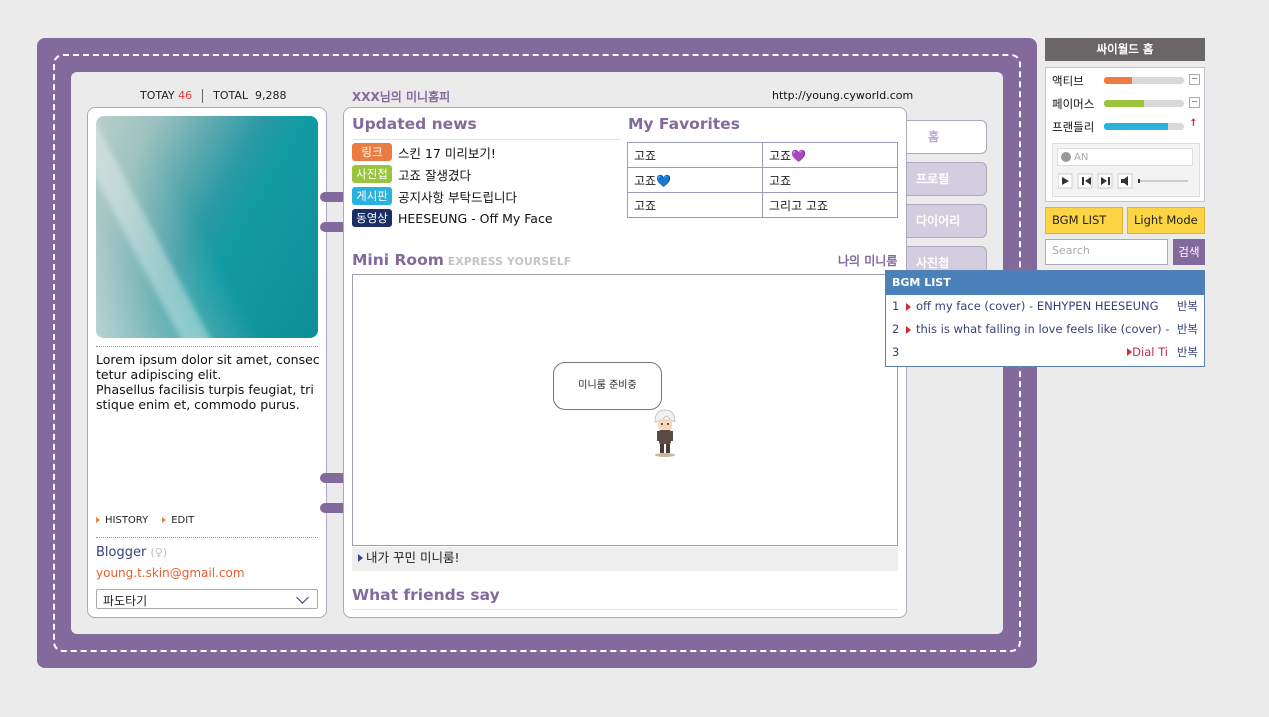  Describe the element at coordinates (159, 552) in the screenshot. I see `gender-icon: (♀)` at that location.